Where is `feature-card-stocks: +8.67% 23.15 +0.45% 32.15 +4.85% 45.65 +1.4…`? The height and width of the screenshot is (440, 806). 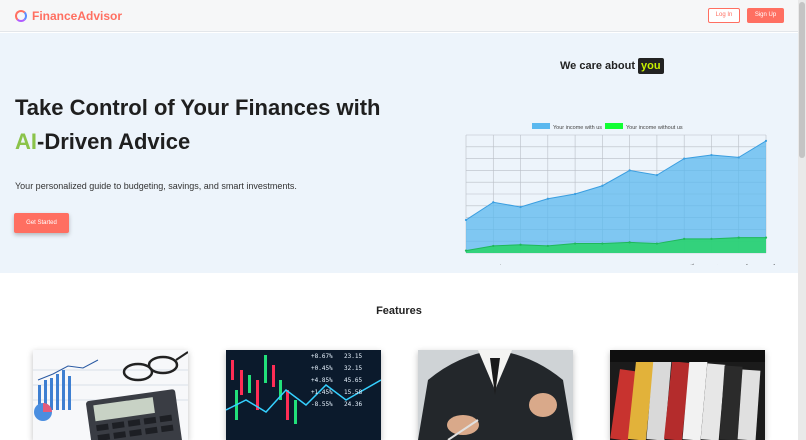
feature-card-stocks: +8.67% 23.15 +0.45% 32.15 +4.85% 45.65 +1.4… is located at coordinates (303, 395).